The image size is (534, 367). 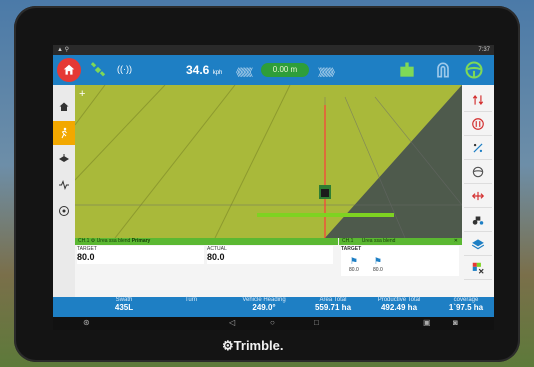 What do you see at coordinates (333, 307) in the screenshot?
I see `stat-value: 559.71 ha` at bounding box center [333, 307].